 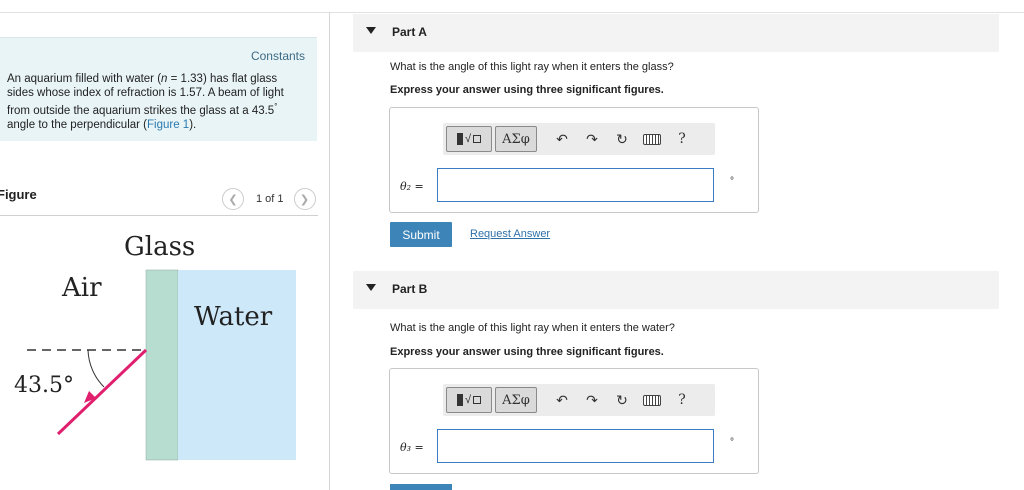 What do you see at coordinates (412, 186) in the screenshot?
I see `theta2-label: θ₂ =` at bounding box center [412, 186].